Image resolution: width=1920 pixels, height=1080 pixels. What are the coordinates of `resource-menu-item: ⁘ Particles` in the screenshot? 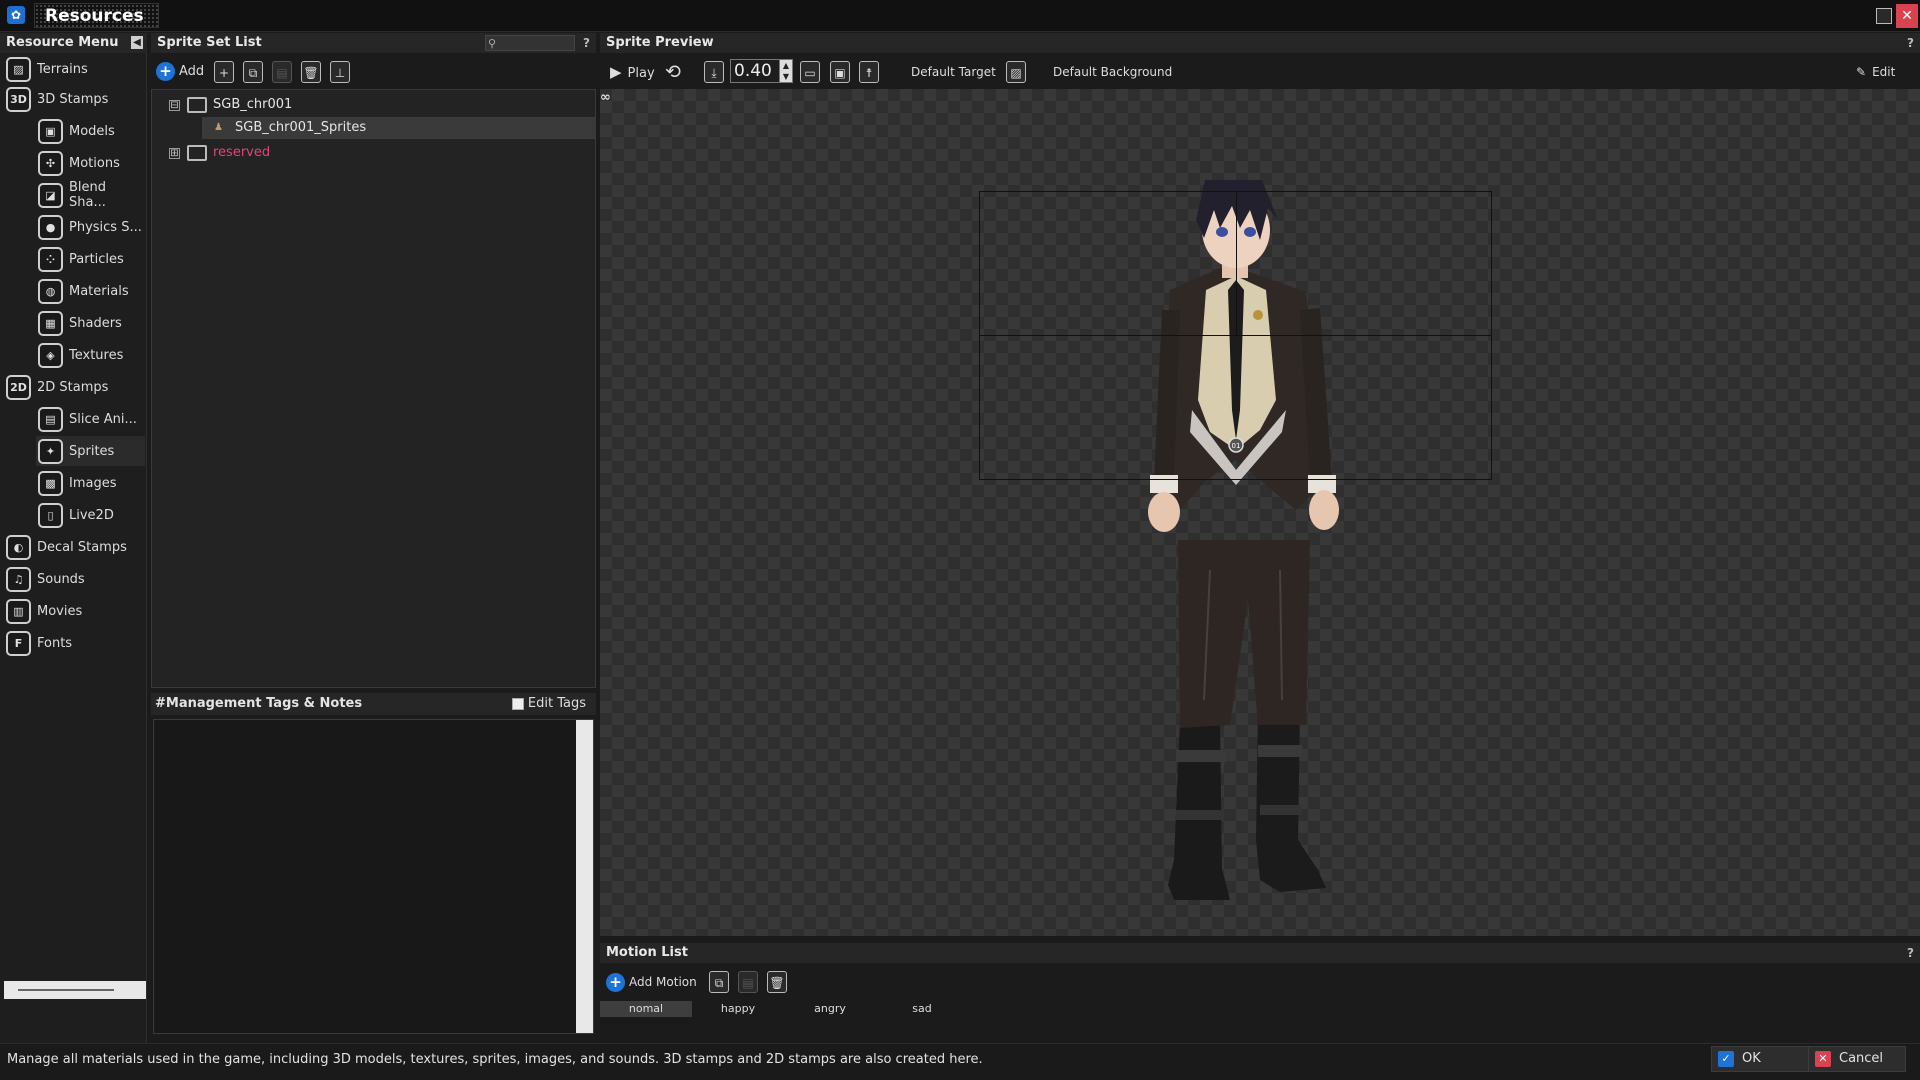 It's located at (90, 259).